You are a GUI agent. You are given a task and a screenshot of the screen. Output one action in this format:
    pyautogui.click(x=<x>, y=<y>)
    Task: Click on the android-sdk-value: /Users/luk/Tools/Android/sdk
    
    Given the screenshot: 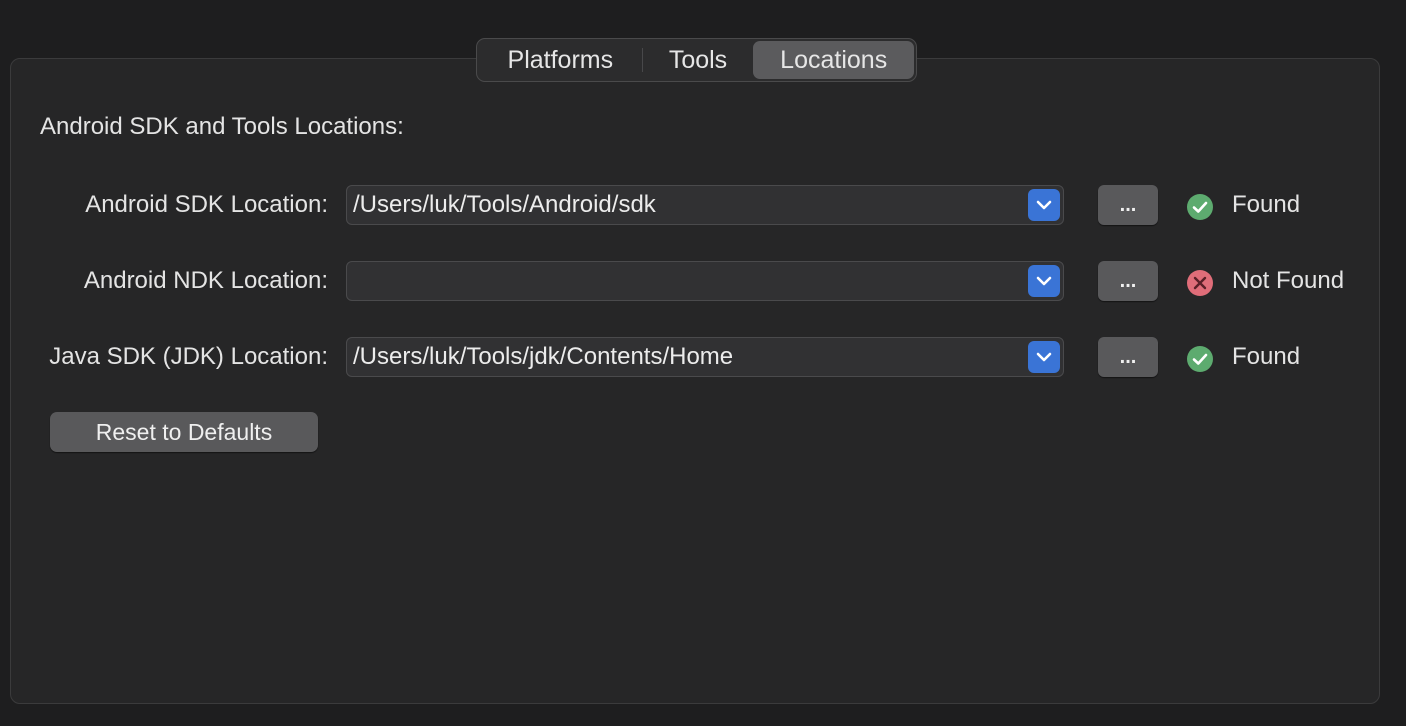 What is the action you would take?
    pyautogui.click(x=504, y=205)
    